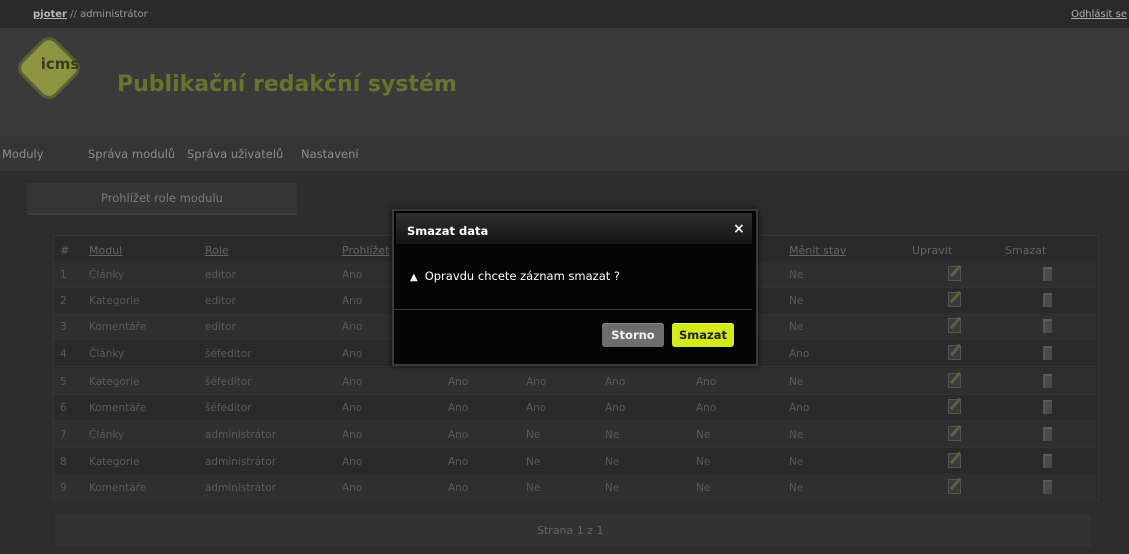 This screenshot has height=554, width=1129. I want to click on row-role: administrátor, so click(241, 488).